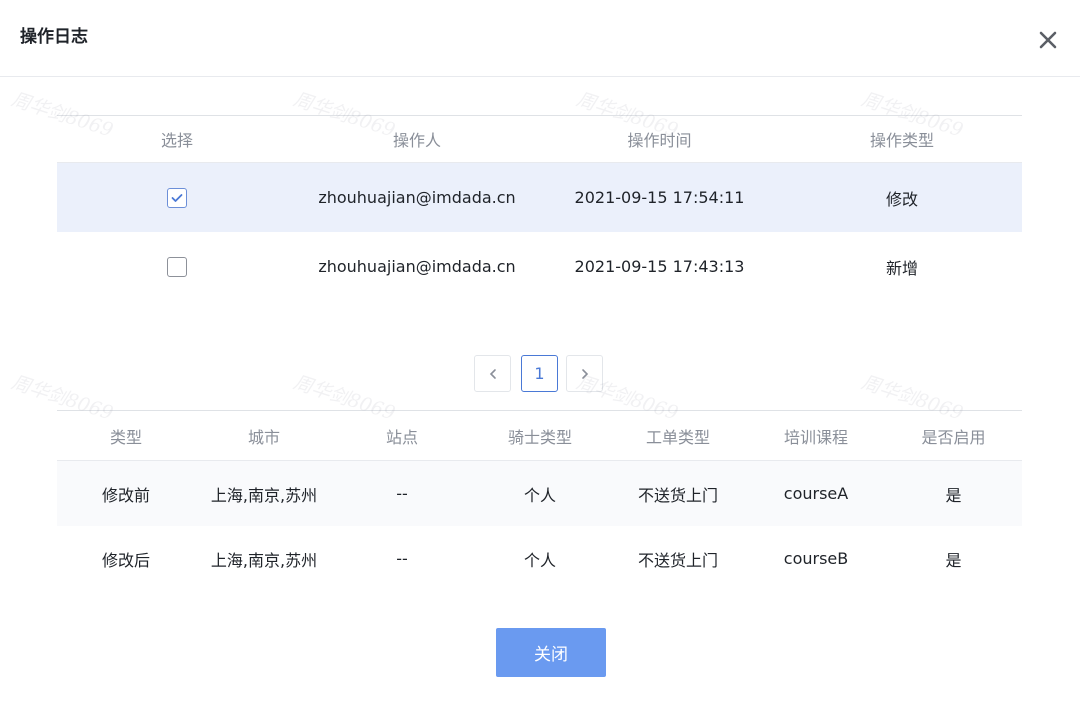 The height and width of the screenshot is (710, 1080). What do you see at coordinates (125, 437) in the screenshot?
I see `column-header: 类型` at bounding box center [125, 437].